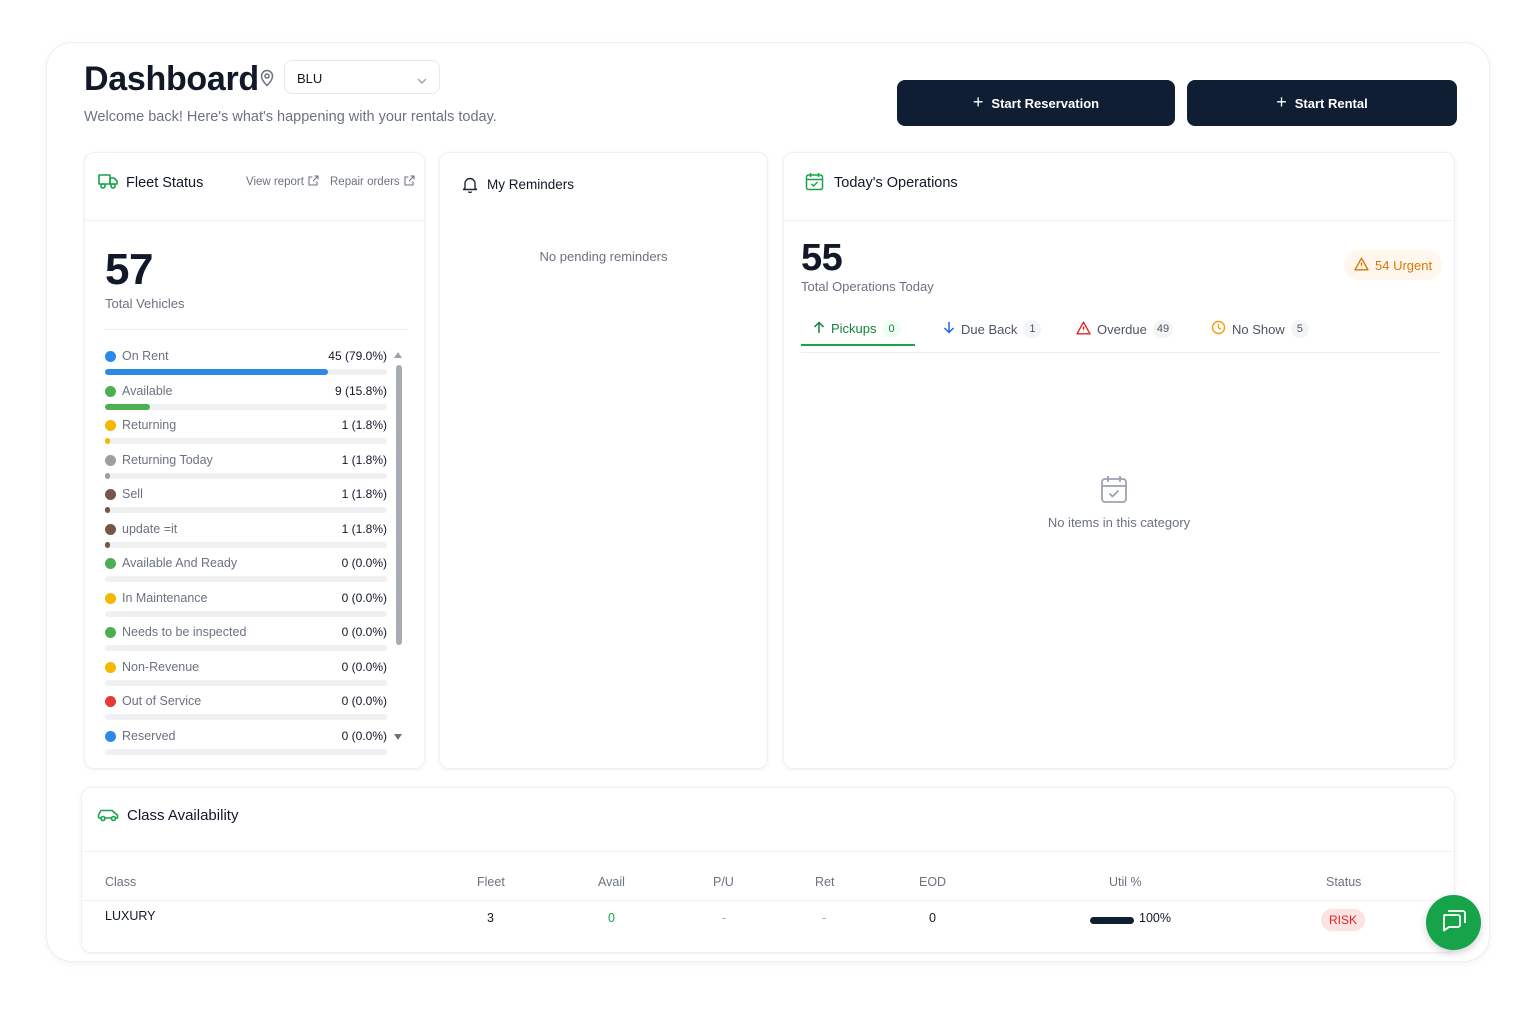  What do you see at coordinates (246, 504) in the screenshot?
I see `fleet-status-row: Sell 1 (1.8%)` at bounding box center [246, 504].